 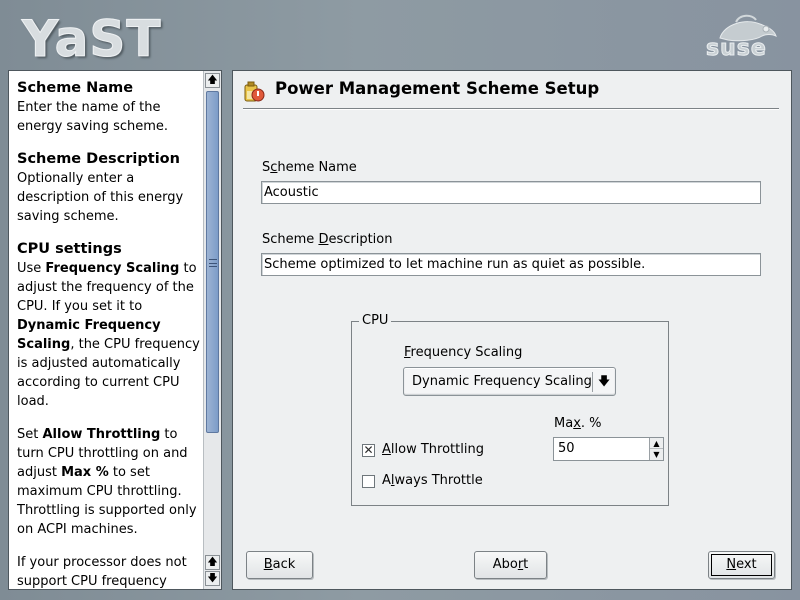 I want to click on suse-wordmark: suse, so click(x=736, y=49).